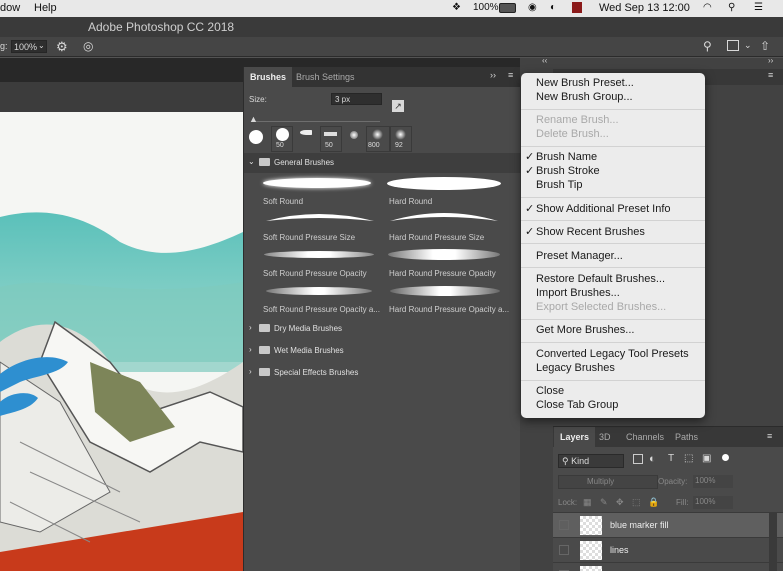 The height and width of the screenshot is (571, 783). Describe the element at coordinates (304, 162) in the screenshot. I see `group-general-label: General Brushes` at that location.